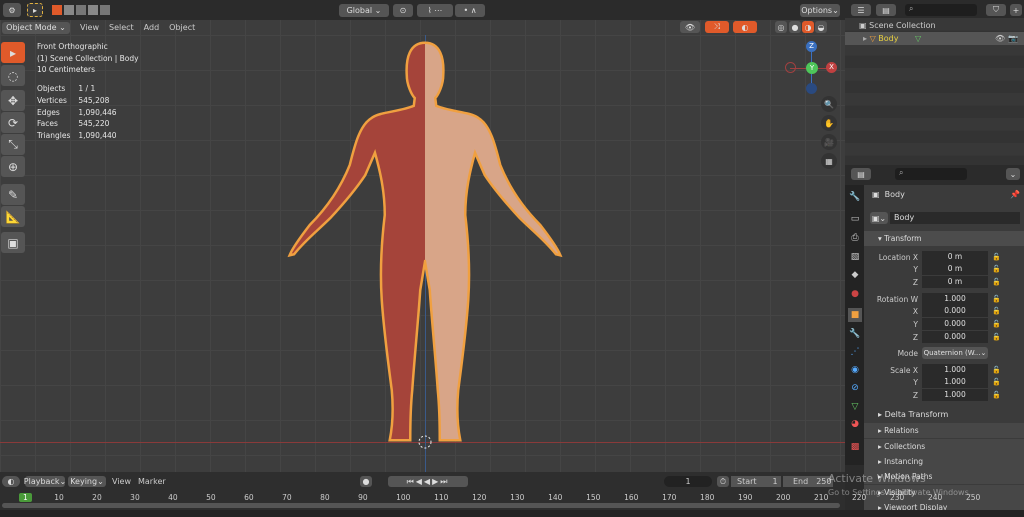  Describe the element at coordinates (403, 497) in the screenshot. I see `frame-tick-label: 100` at that location.